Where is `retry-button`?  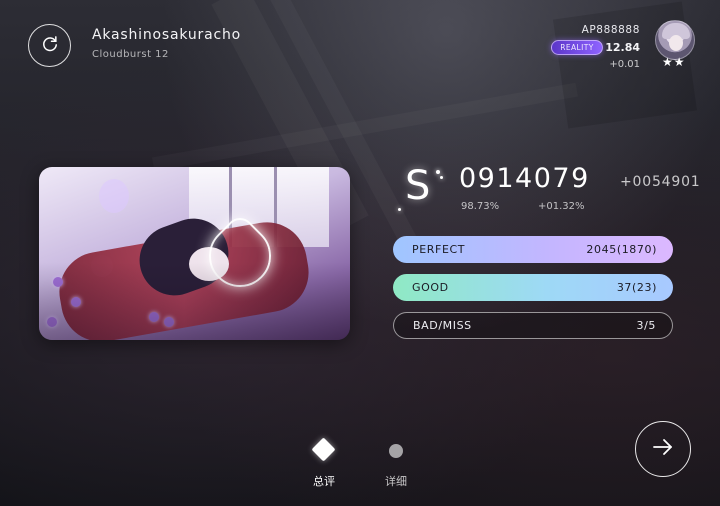 retry-button is located at coordinates (49, 45).